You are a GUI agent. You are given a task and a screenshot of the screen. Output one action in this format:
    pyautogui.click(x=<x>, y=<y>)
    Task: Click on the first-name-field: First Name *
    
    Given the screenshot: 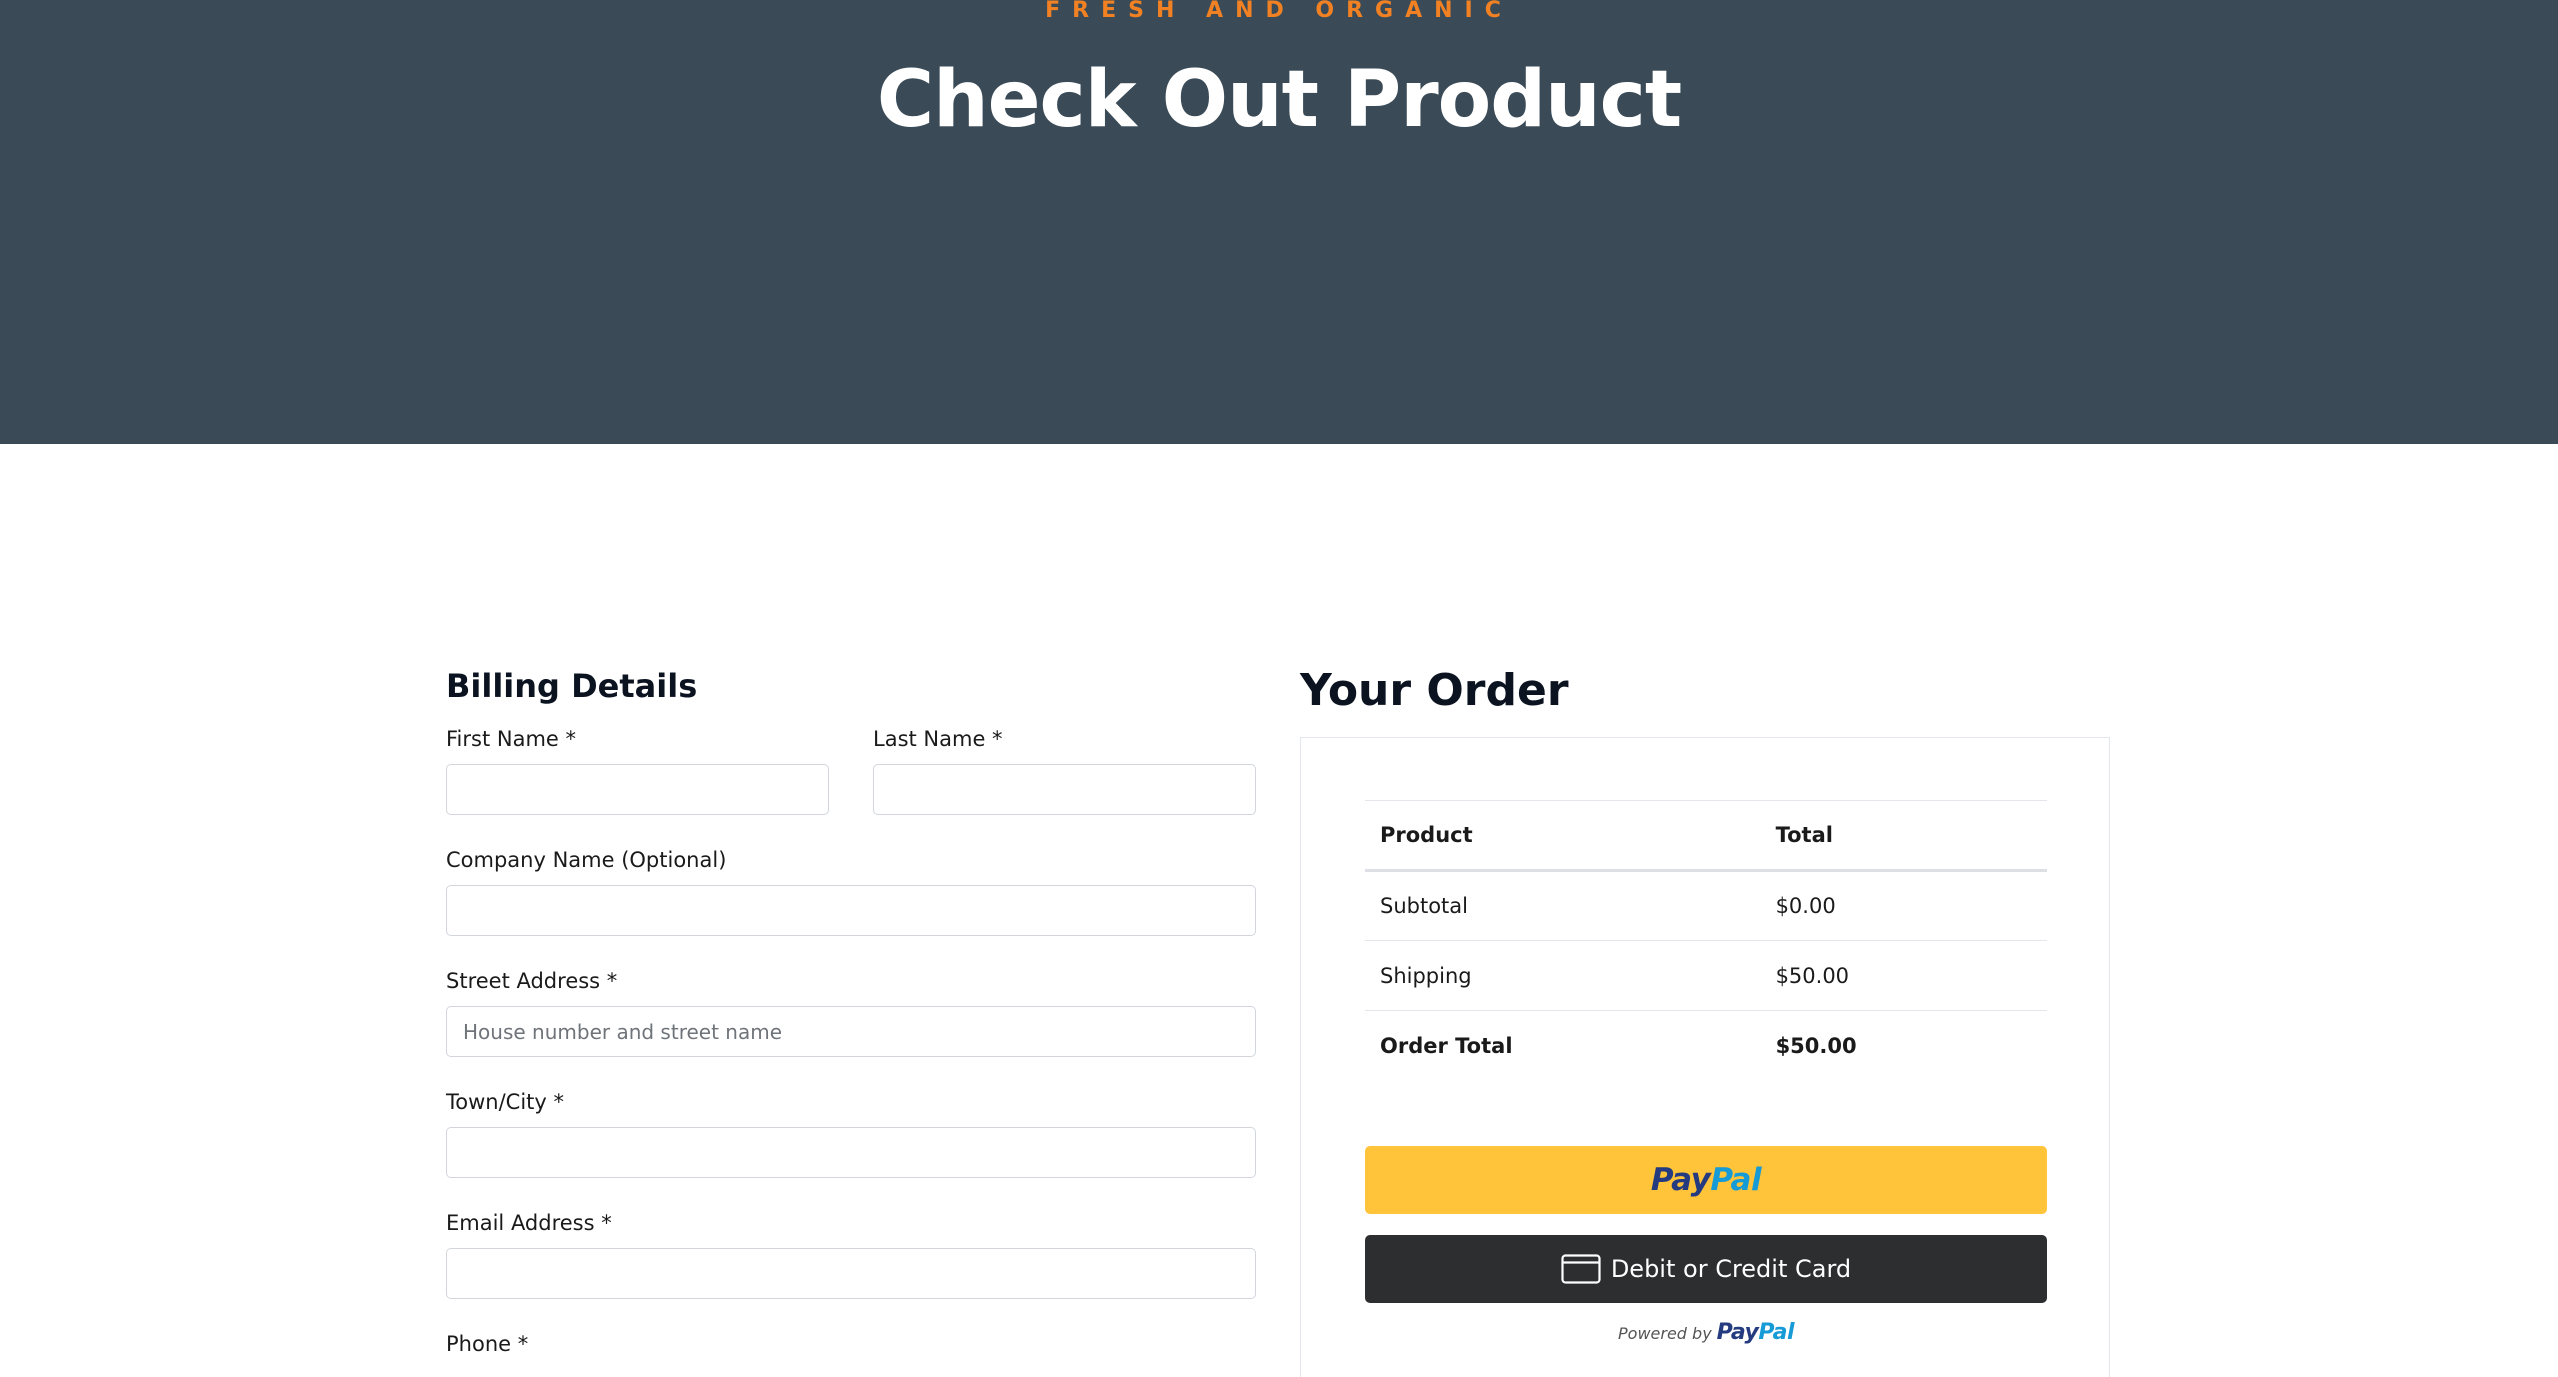 What is the action you would take?
    pyautogui.click(x=637, y=772)
    